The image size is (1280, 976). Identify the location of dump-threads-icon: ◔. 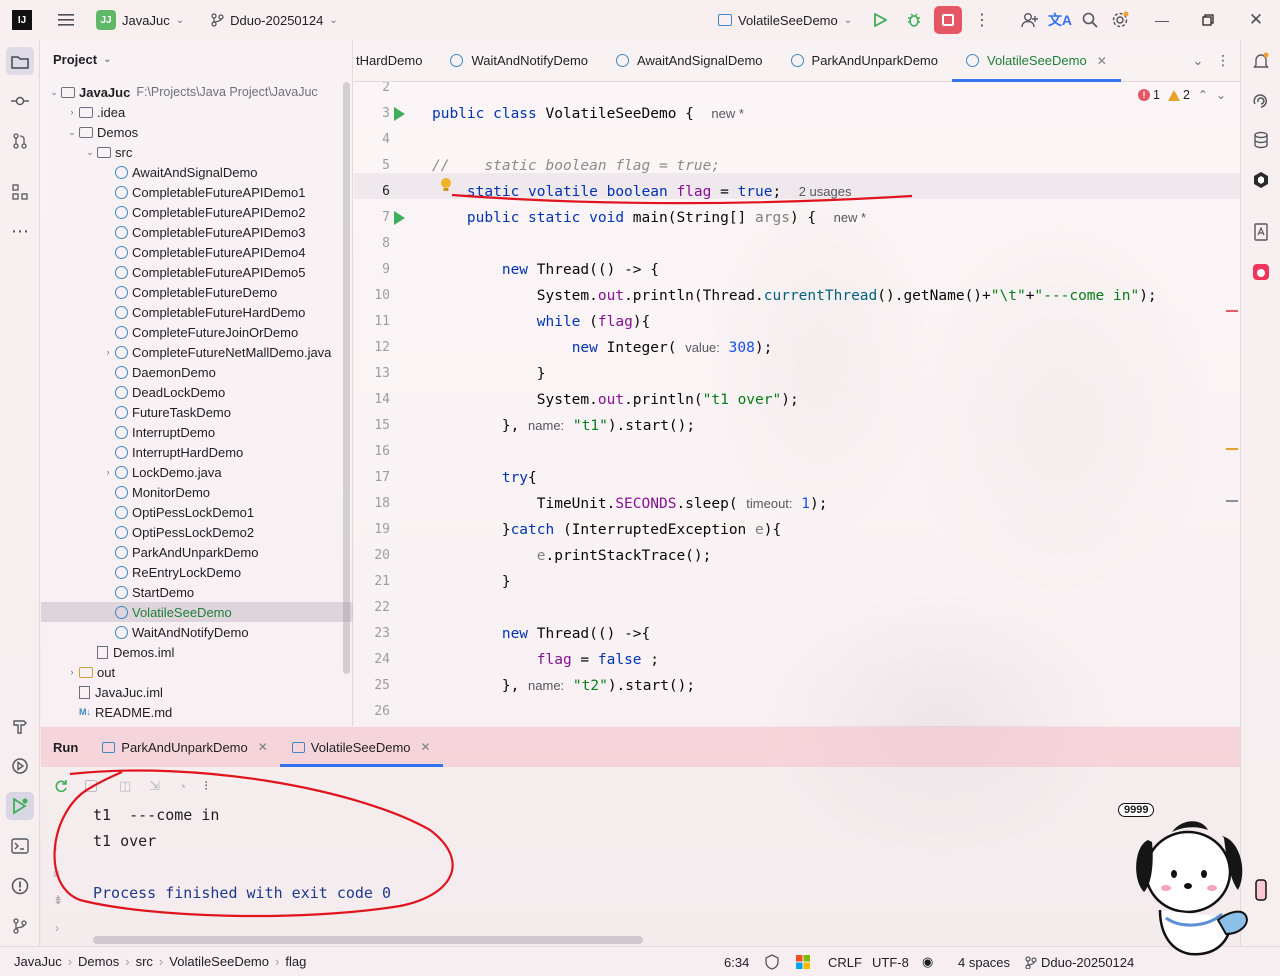
(182, 786).